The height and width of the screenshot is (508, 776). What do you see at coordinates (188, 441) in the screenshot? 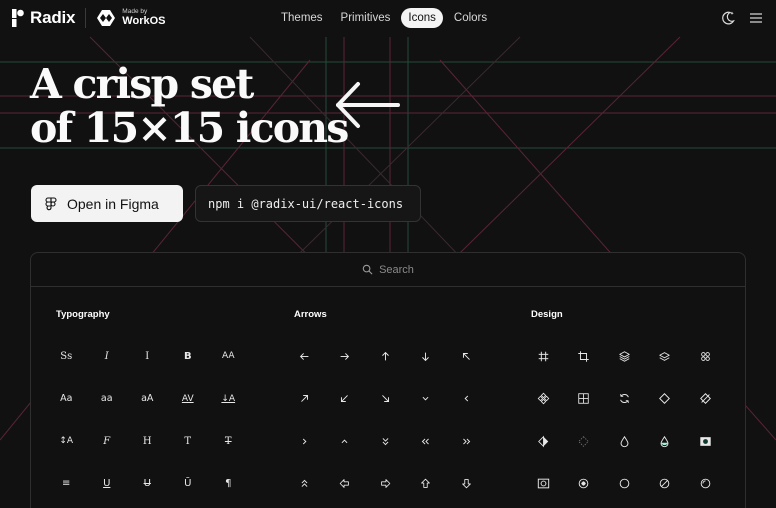
I see `text-icon: T` at bounding box center [188, 441].